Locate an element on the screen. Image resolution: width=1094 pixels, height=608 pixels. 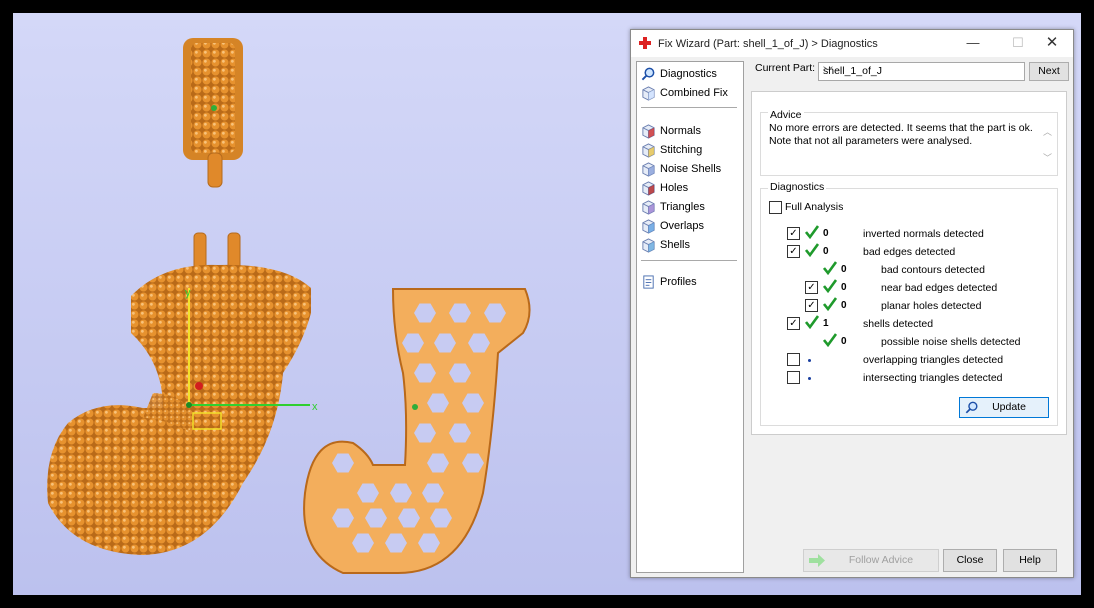
full-analysis-label: Full Analysis is located at coordinates (814, 207).